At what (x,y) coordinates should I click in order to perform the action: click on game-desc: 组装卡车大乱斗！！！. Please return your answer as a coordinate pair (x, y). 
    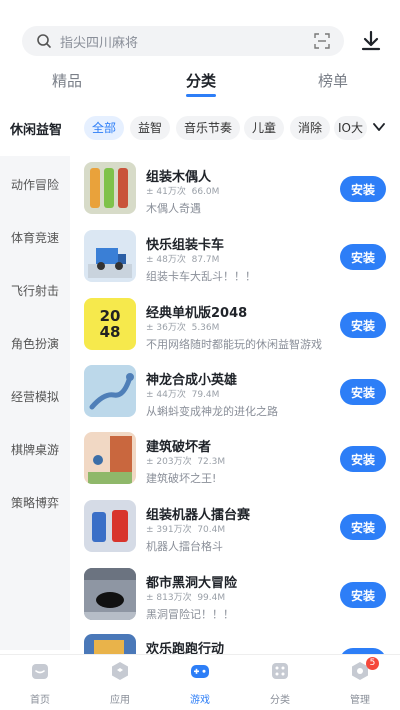
    Looking at the image, I should click on (201, 276).